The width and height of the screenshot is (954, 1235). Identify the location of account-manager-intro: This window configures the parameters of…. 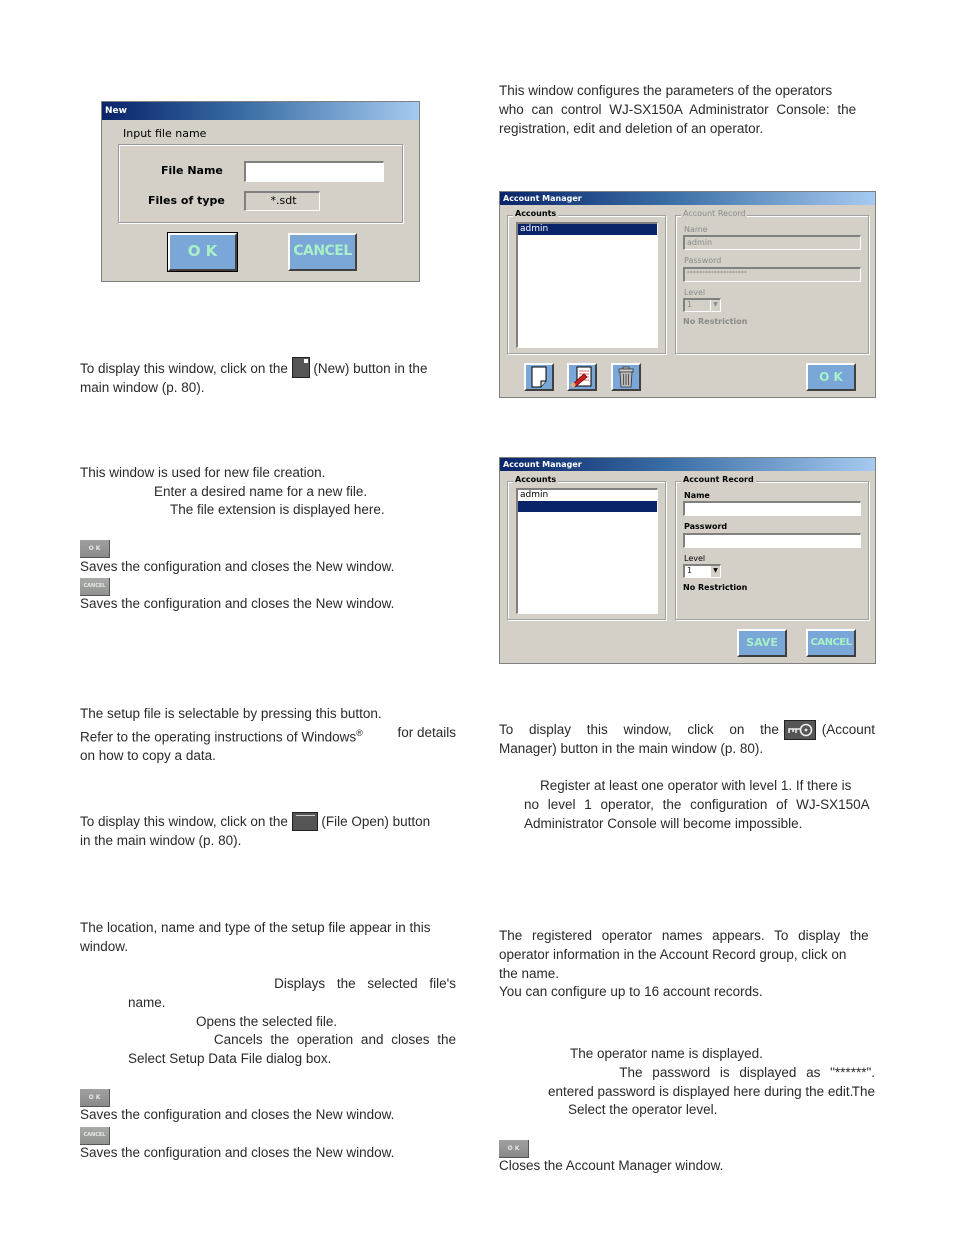
(687, 110).